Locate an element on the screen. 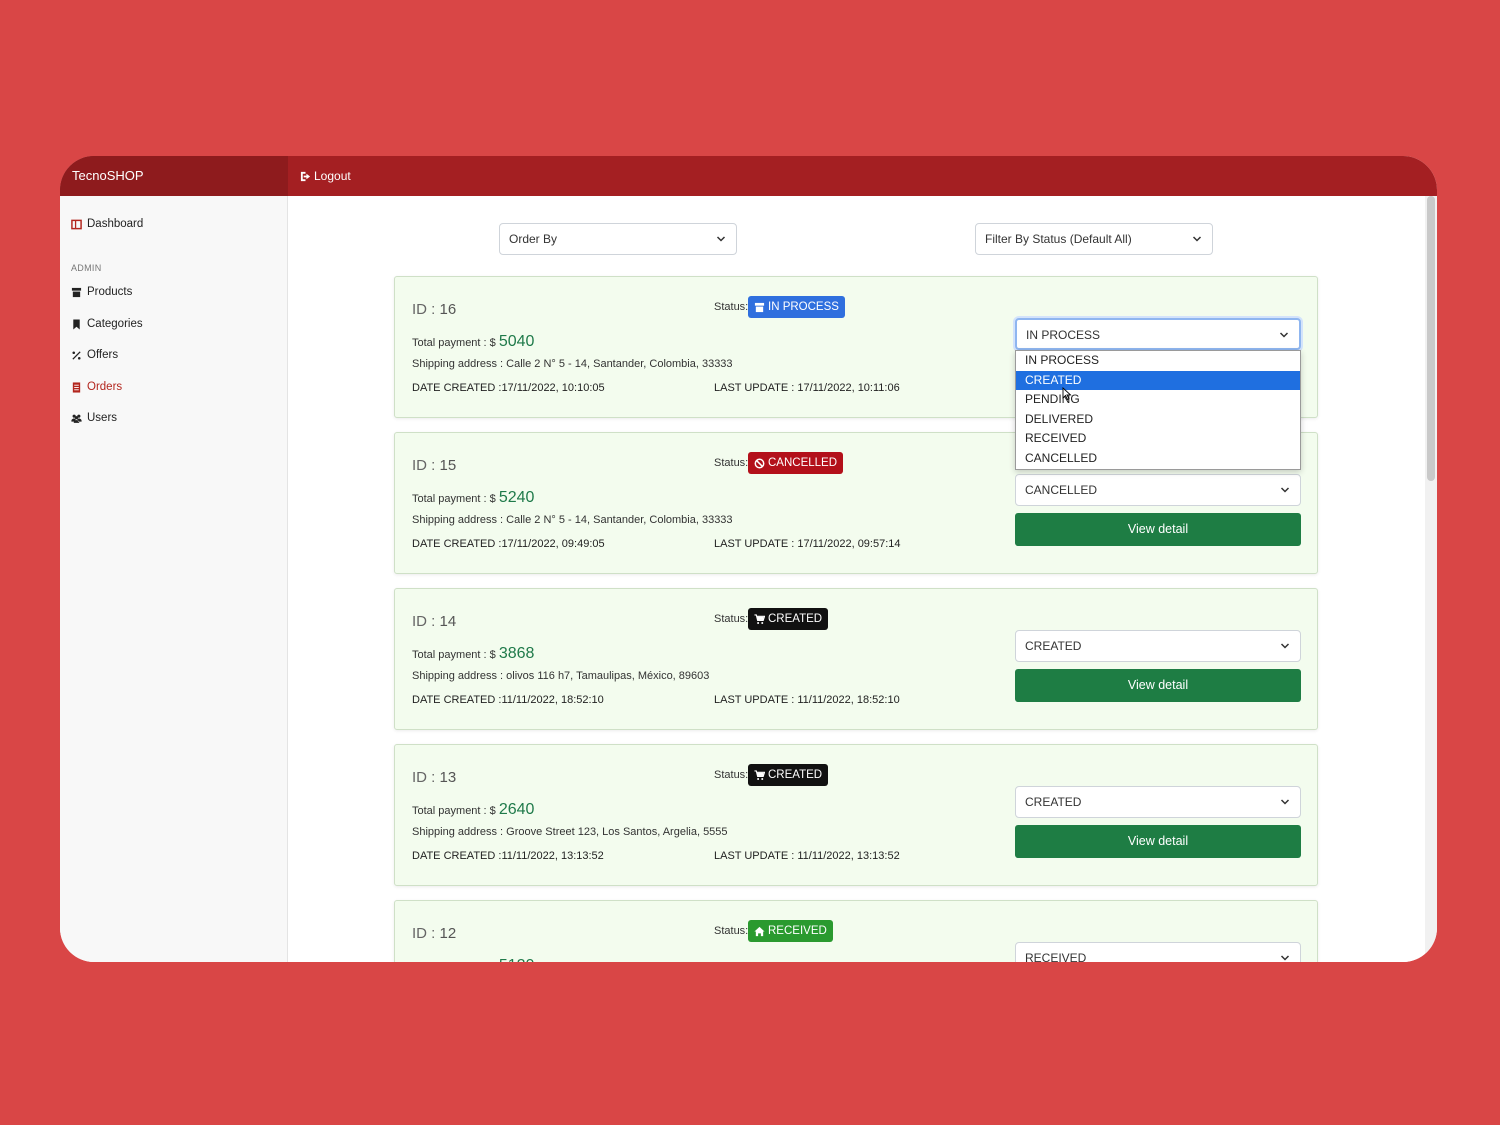 This screenshot has height=1125, width=1500. box-icon is located at coordinates (76, 292).